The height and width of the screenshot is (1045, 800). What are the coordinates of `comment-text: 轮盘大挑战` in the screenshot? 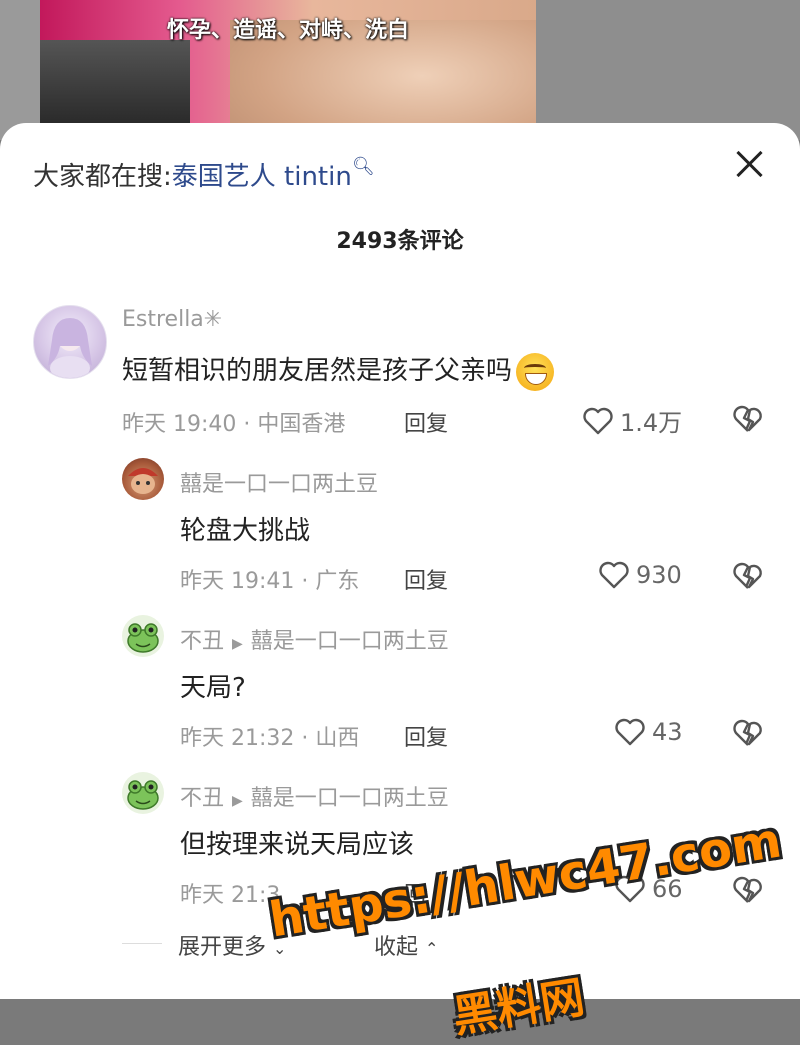 It's located at (245, 531).